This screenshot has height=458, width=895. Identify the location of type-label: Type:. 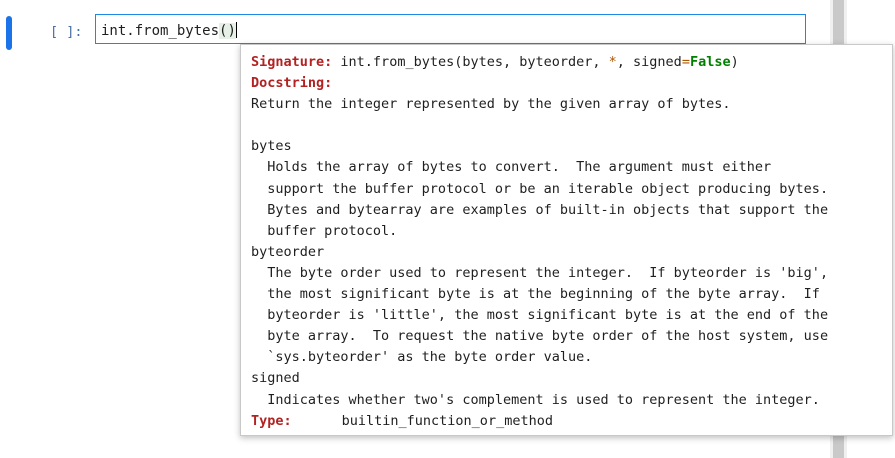
(271, 420).